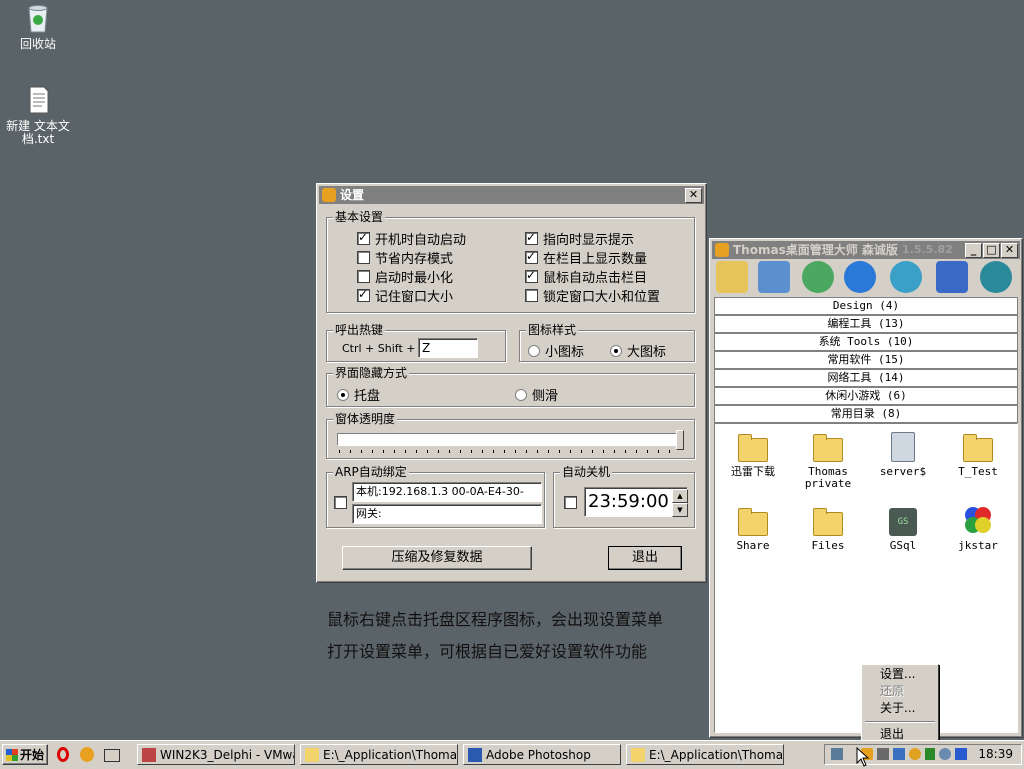 The image size is (1024, 769). I want to click on tray-icon-monitor, so click(899, 754).